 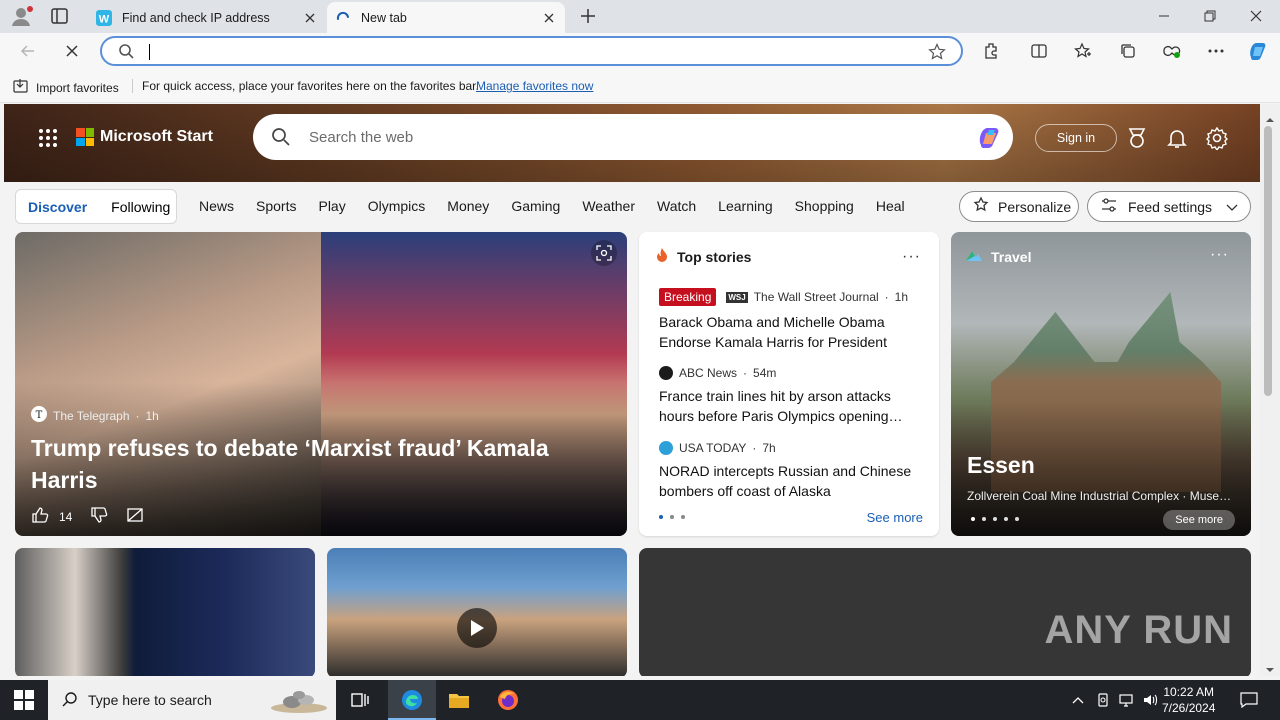 I want to click on page-scrollbar, so click(x=1270, y=390).